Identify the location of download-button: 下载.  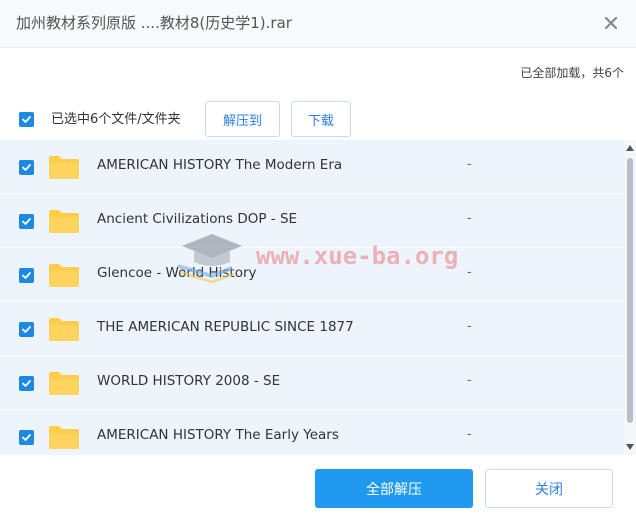
(321, 119).